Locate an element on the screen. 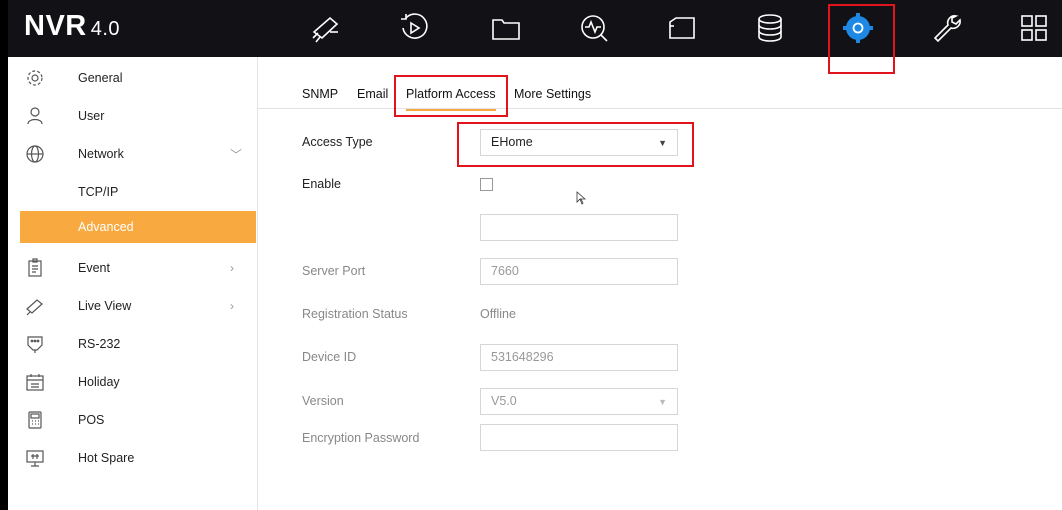  pos-icon is located at coordinates (35, 420).